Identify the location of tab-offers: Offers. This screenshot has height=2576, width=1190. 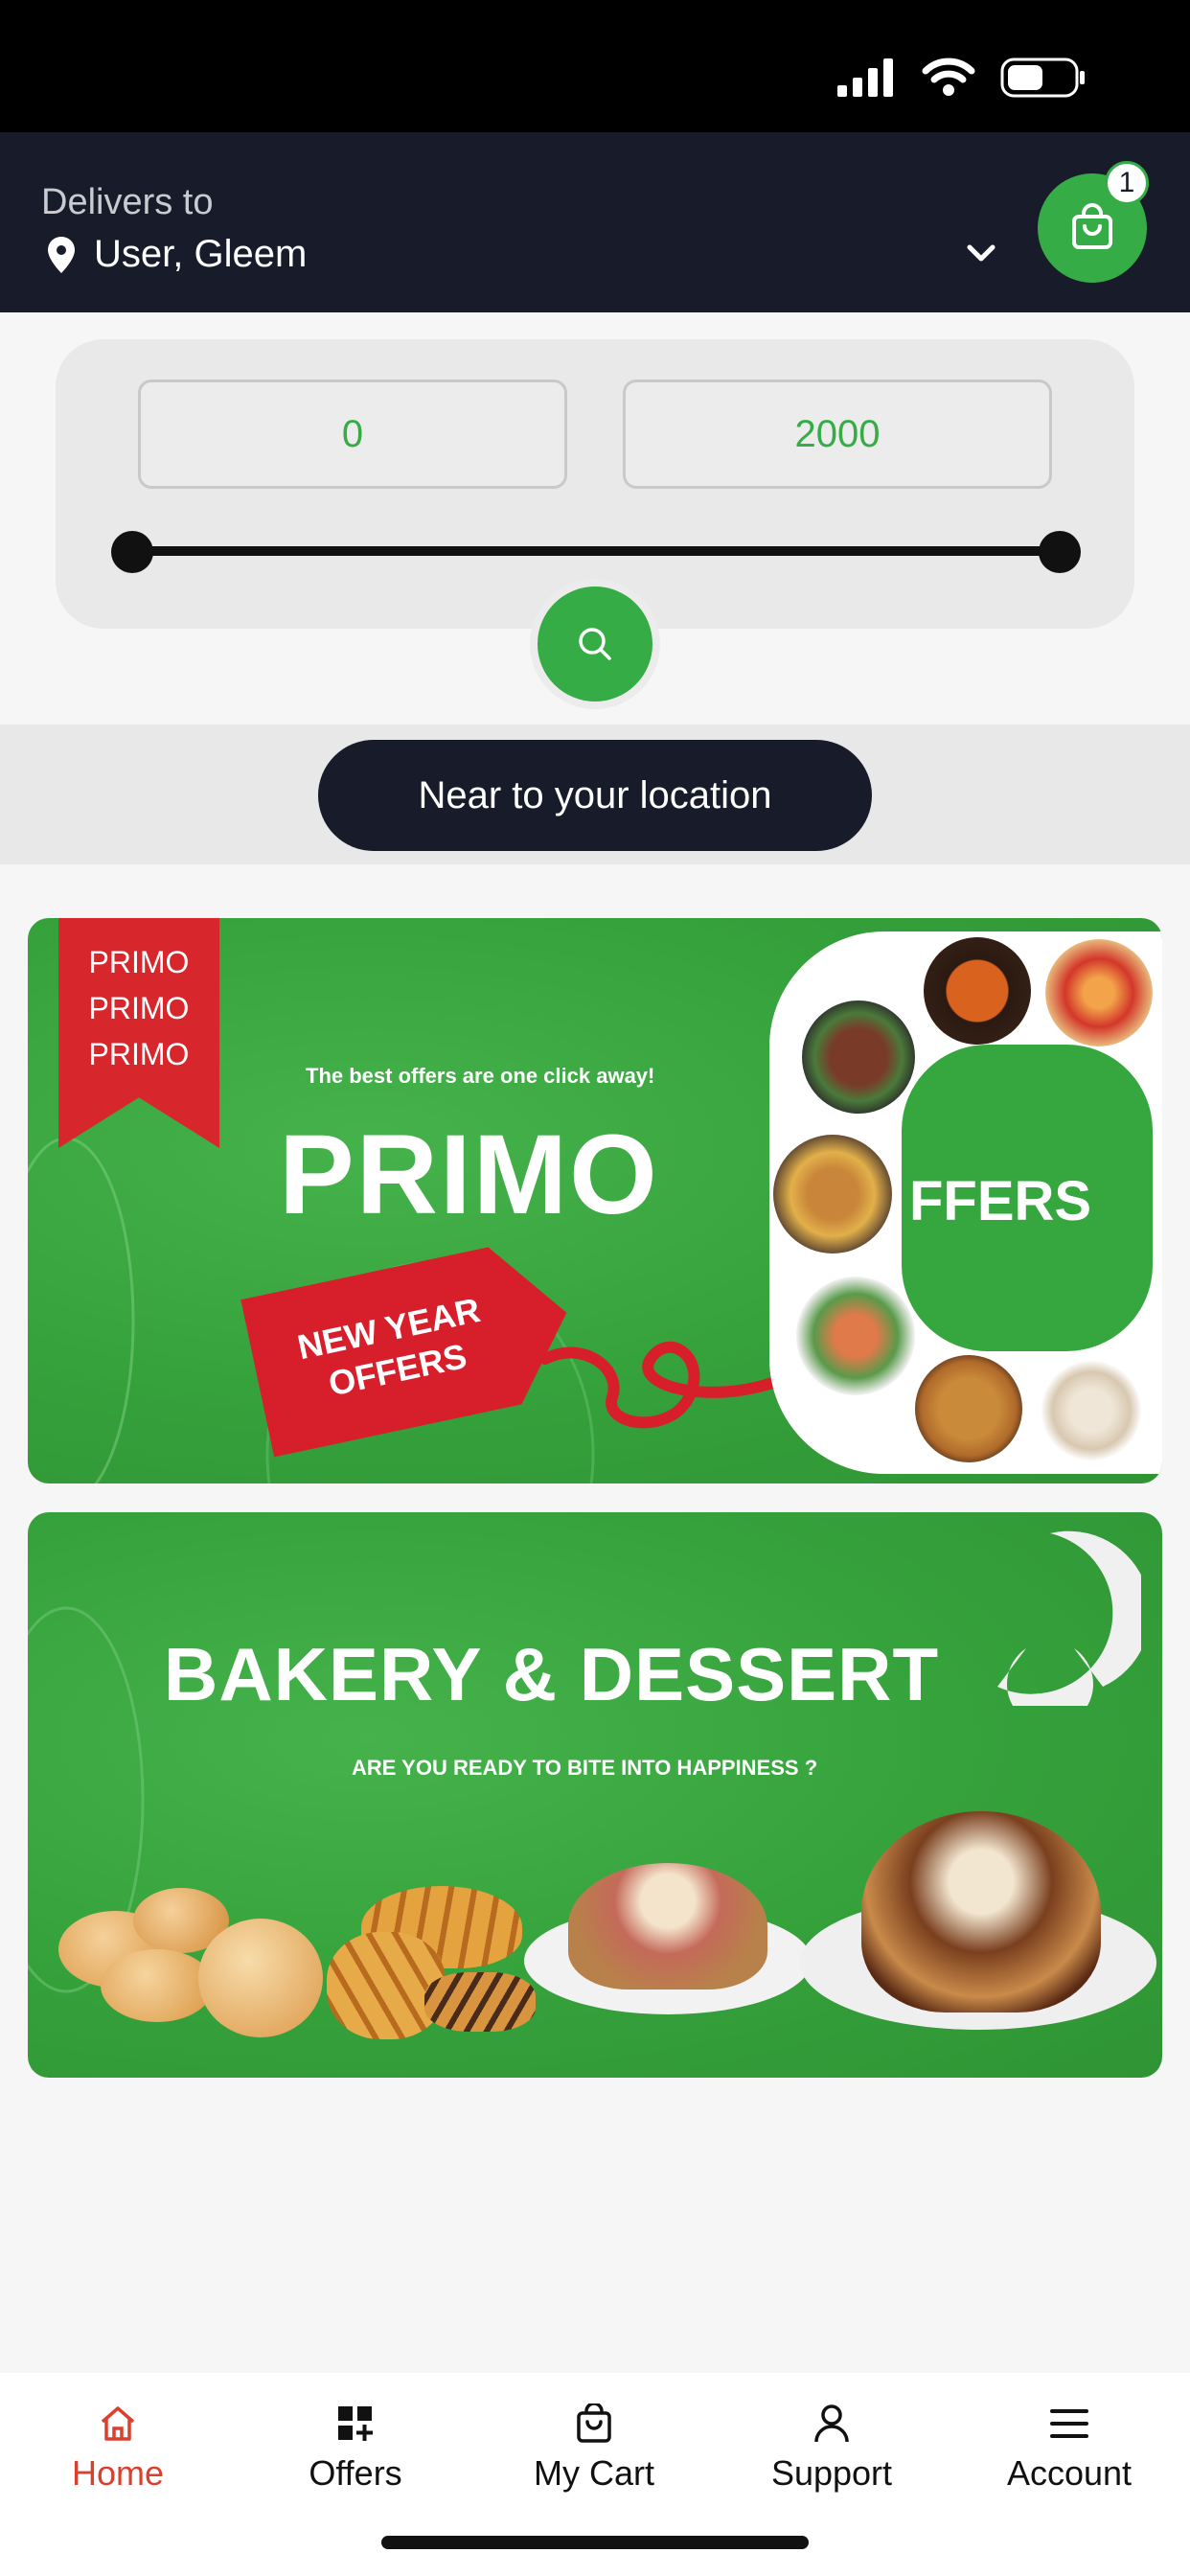
(356, 2447).